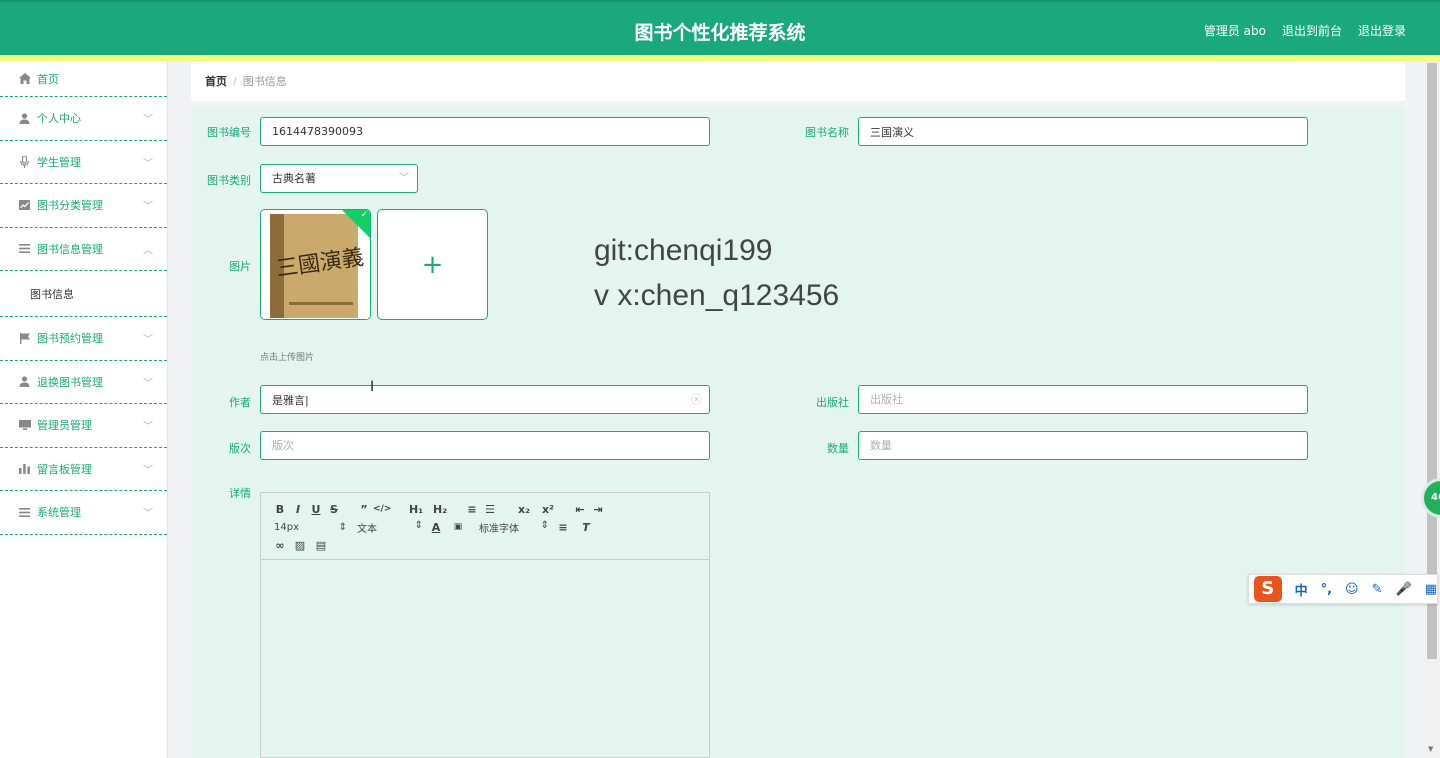 This screenshot has width=1440, height=758. Describe the element at coordinates (598, 509) in the screenshot. I see `indent-button: ⇥` at that location.